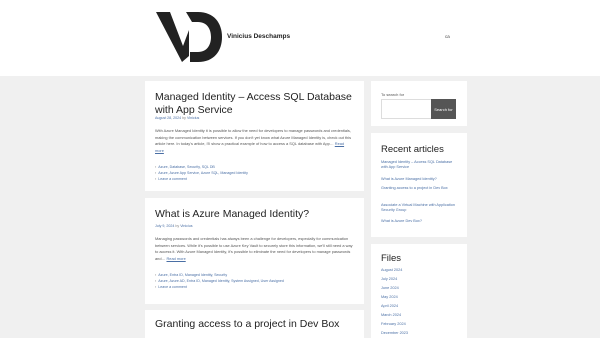 This screenshot has width=600, height=338. What do you see at coordinates (420, 221) in the screenshot?
I see `recent-article-link: What is Azure Dev Box?` at bounding box center [420, 221].